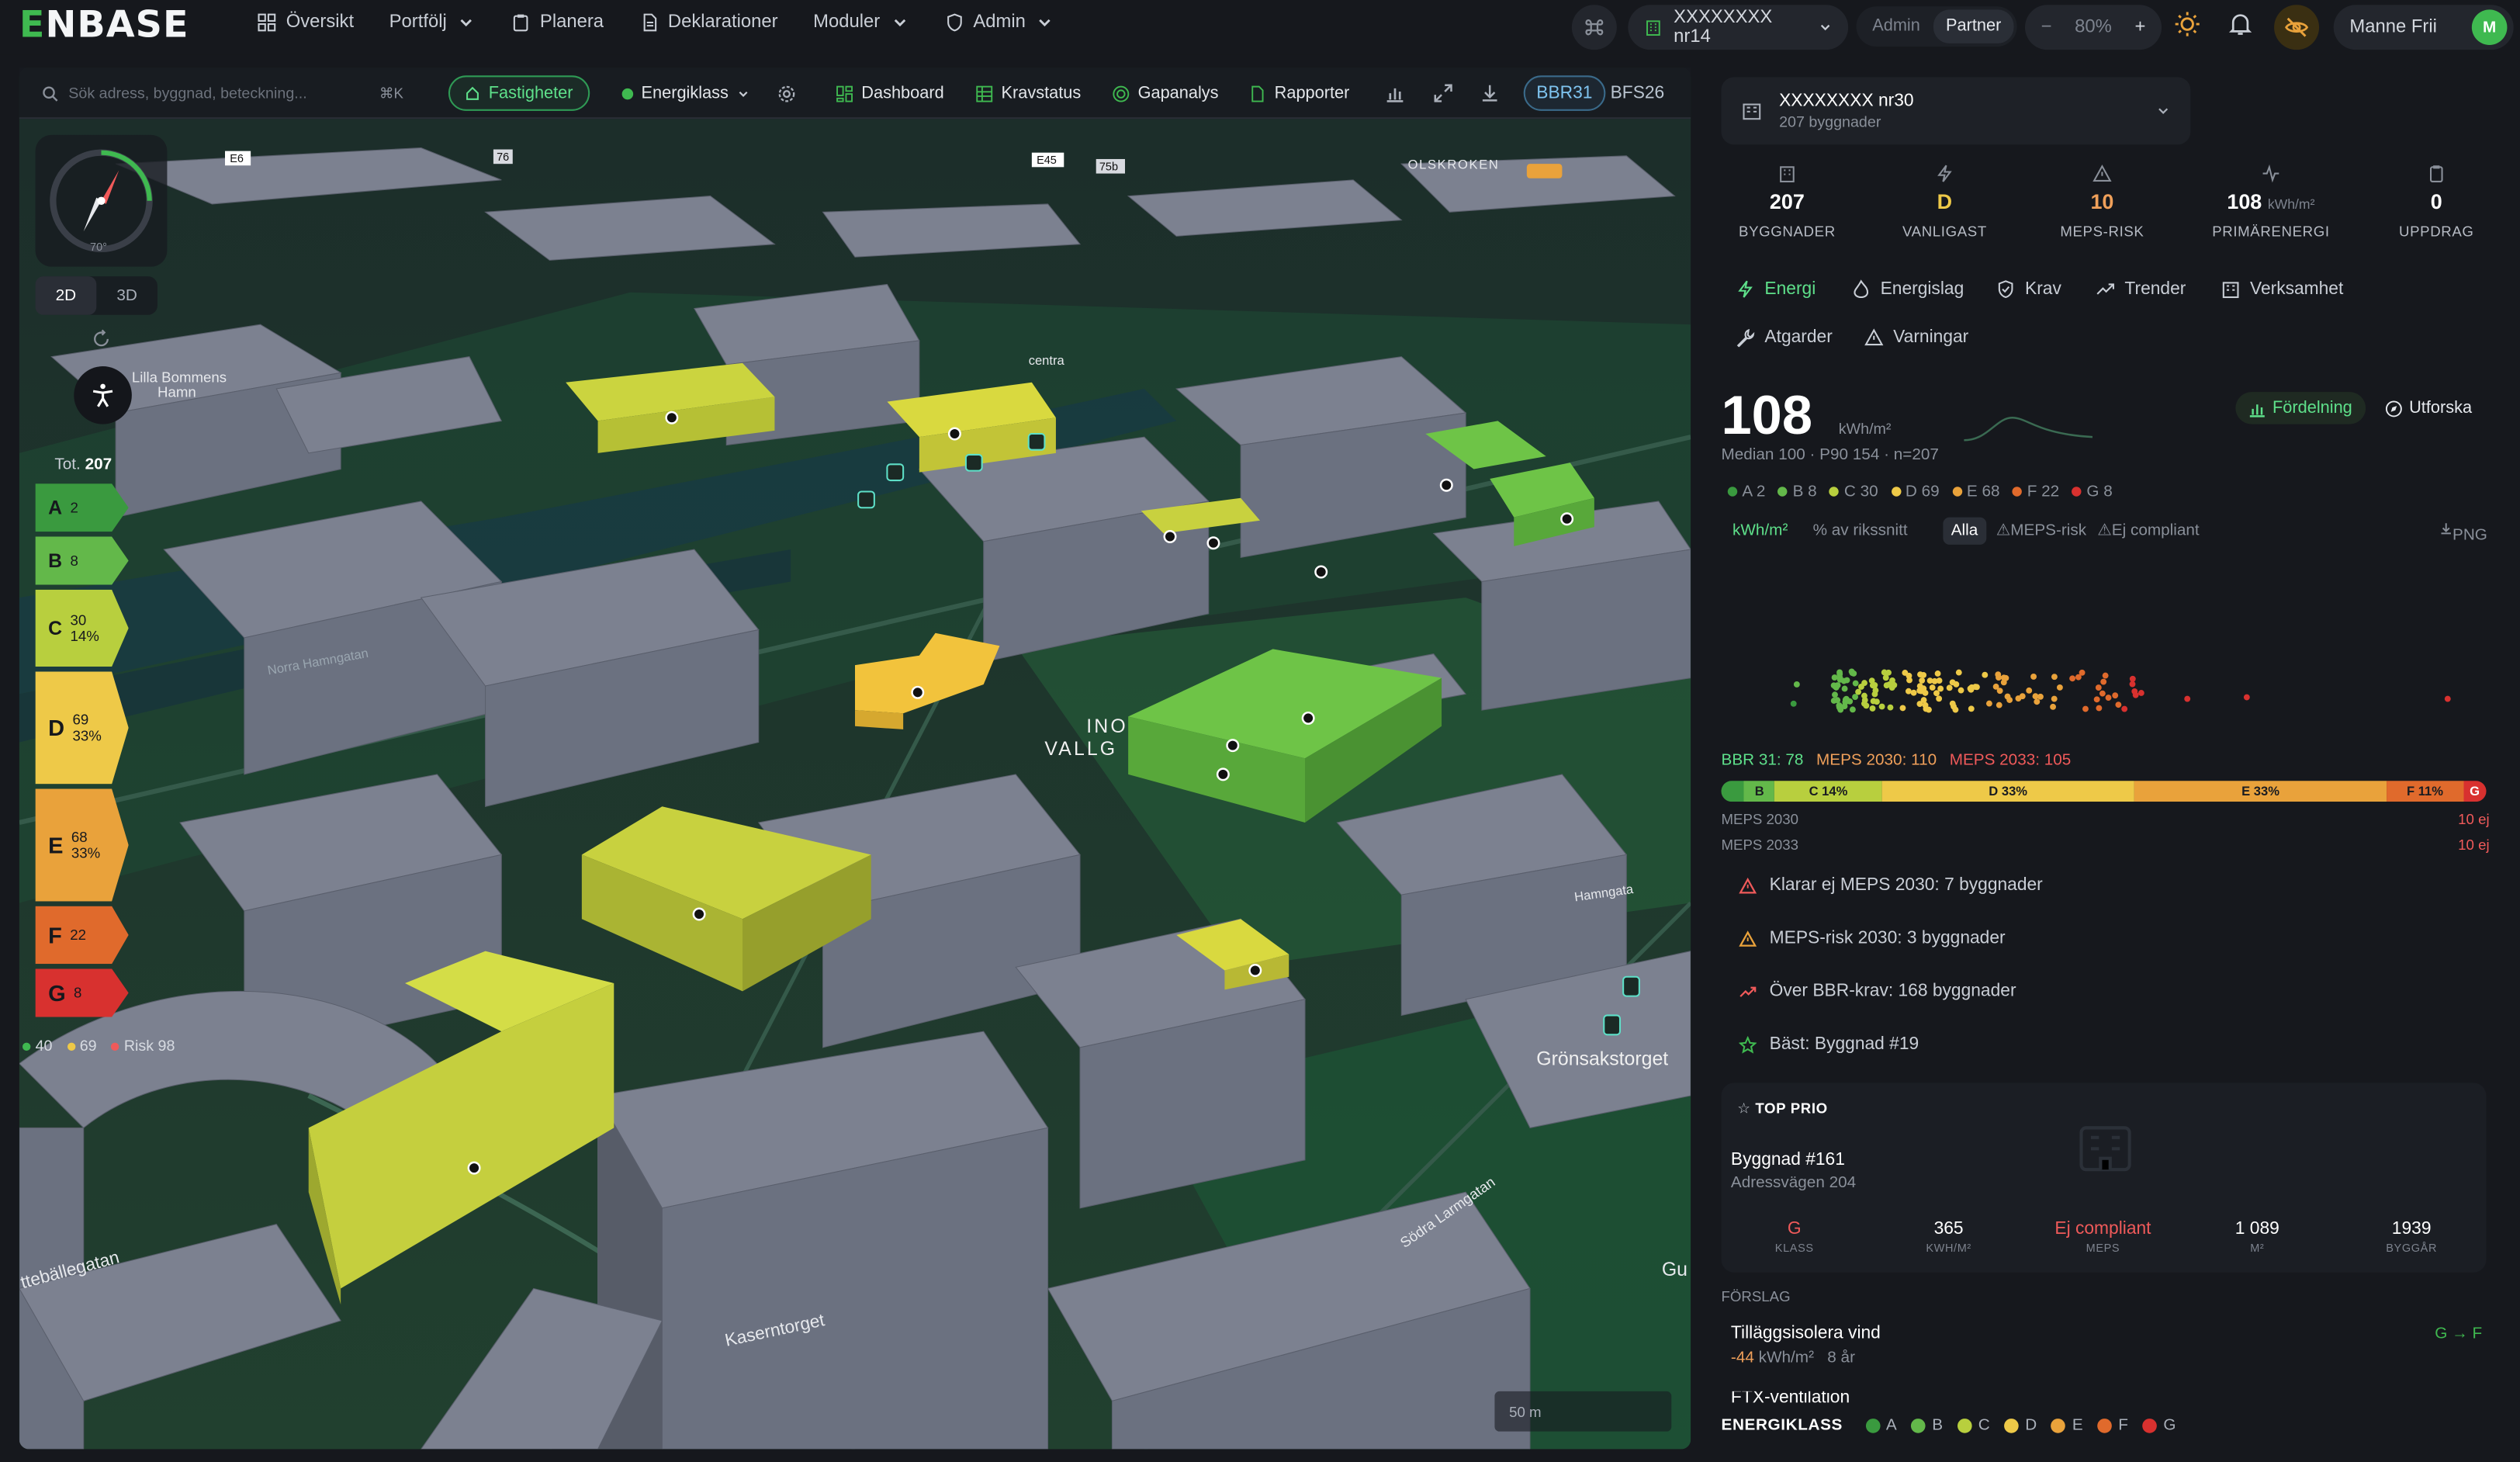  Describe the element at coordinates (1861, 531) in the screenshot. I see `filter-rikssnitt: % av rikssnitt` at that location.